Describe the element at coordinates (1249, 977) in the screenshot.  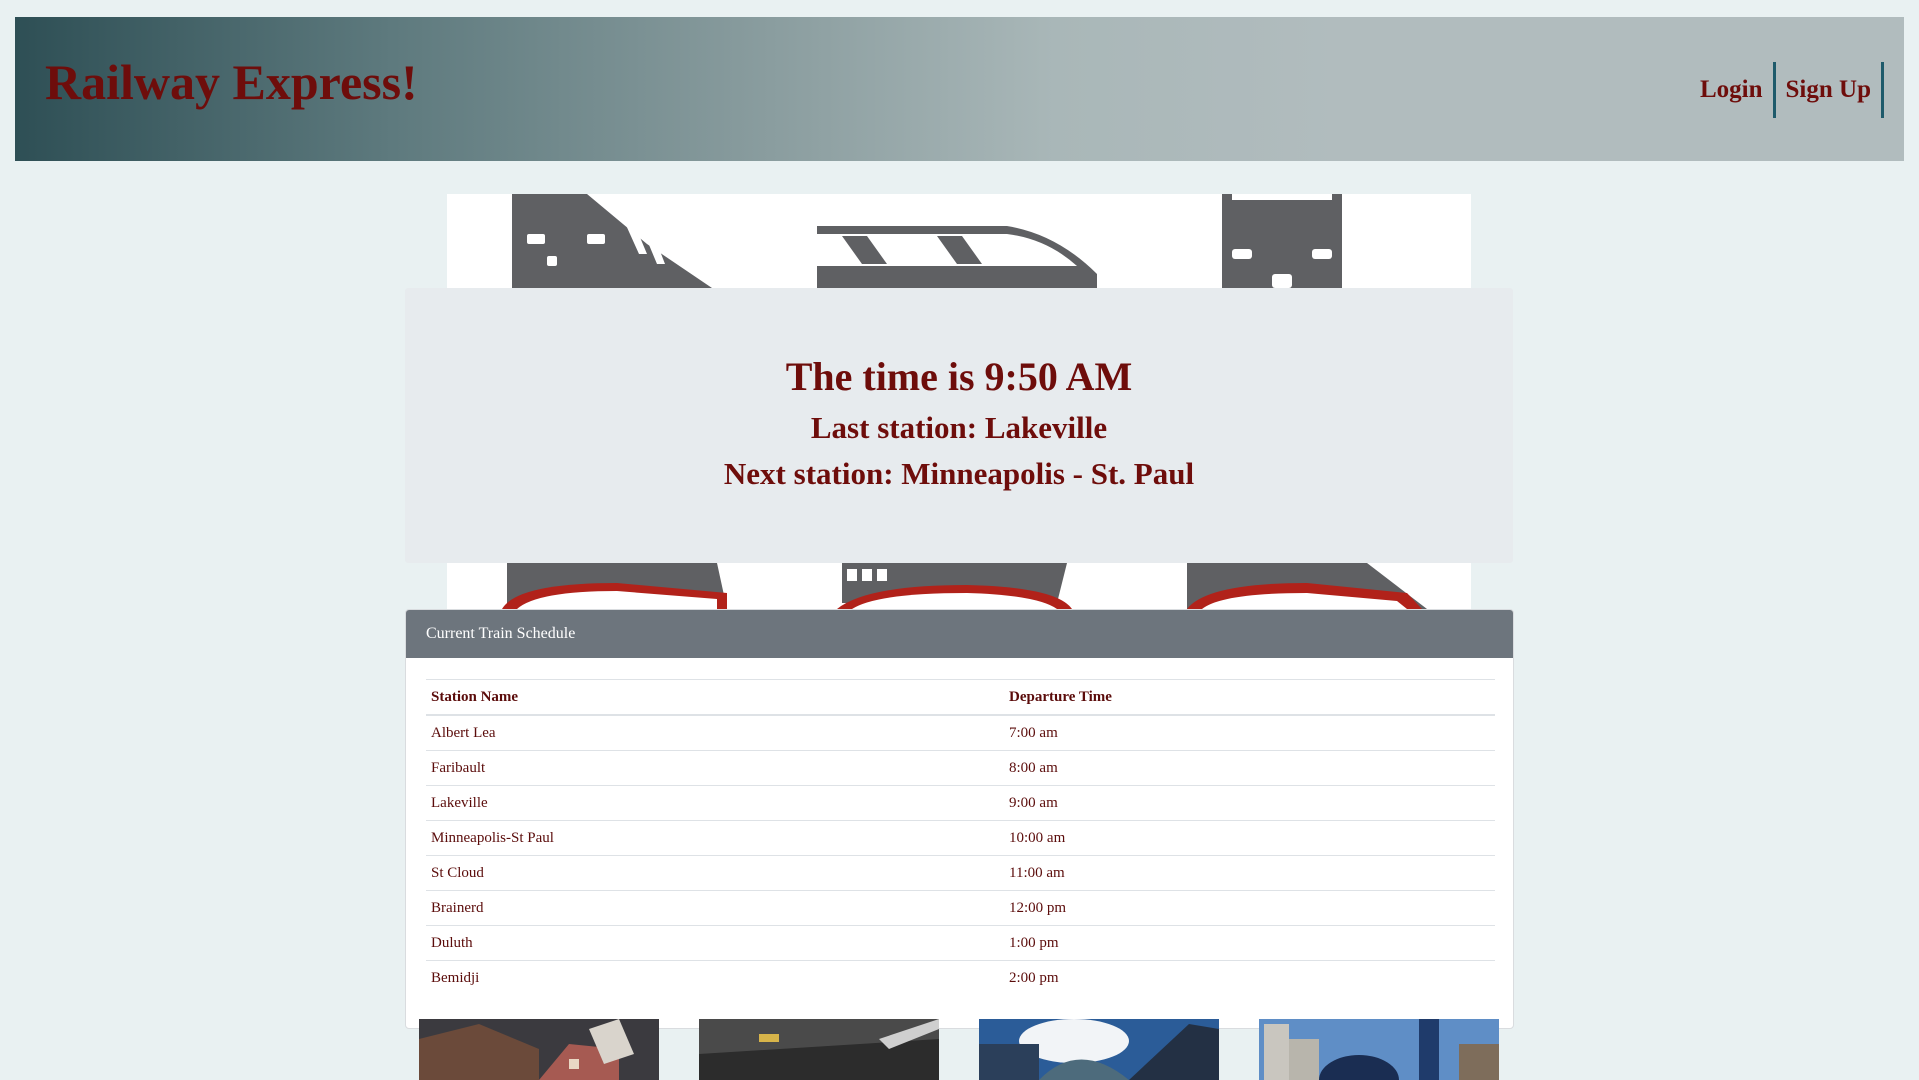
I see `departure-cell: 2:00 pm` at that location.